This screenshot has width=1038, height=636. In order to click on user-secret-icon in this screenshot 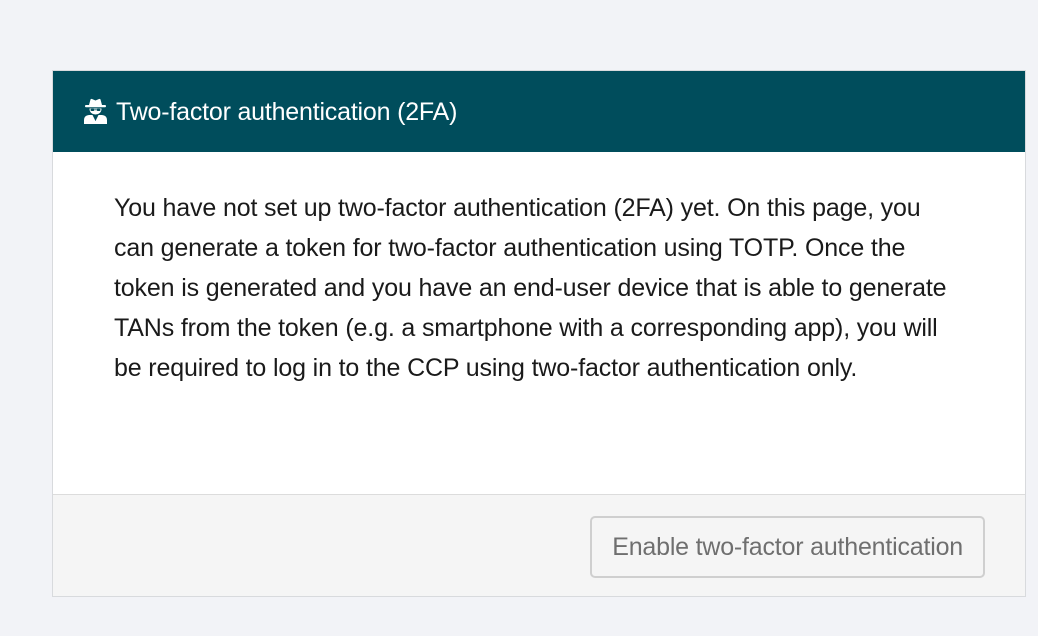, I will do `click(95, 111)`.